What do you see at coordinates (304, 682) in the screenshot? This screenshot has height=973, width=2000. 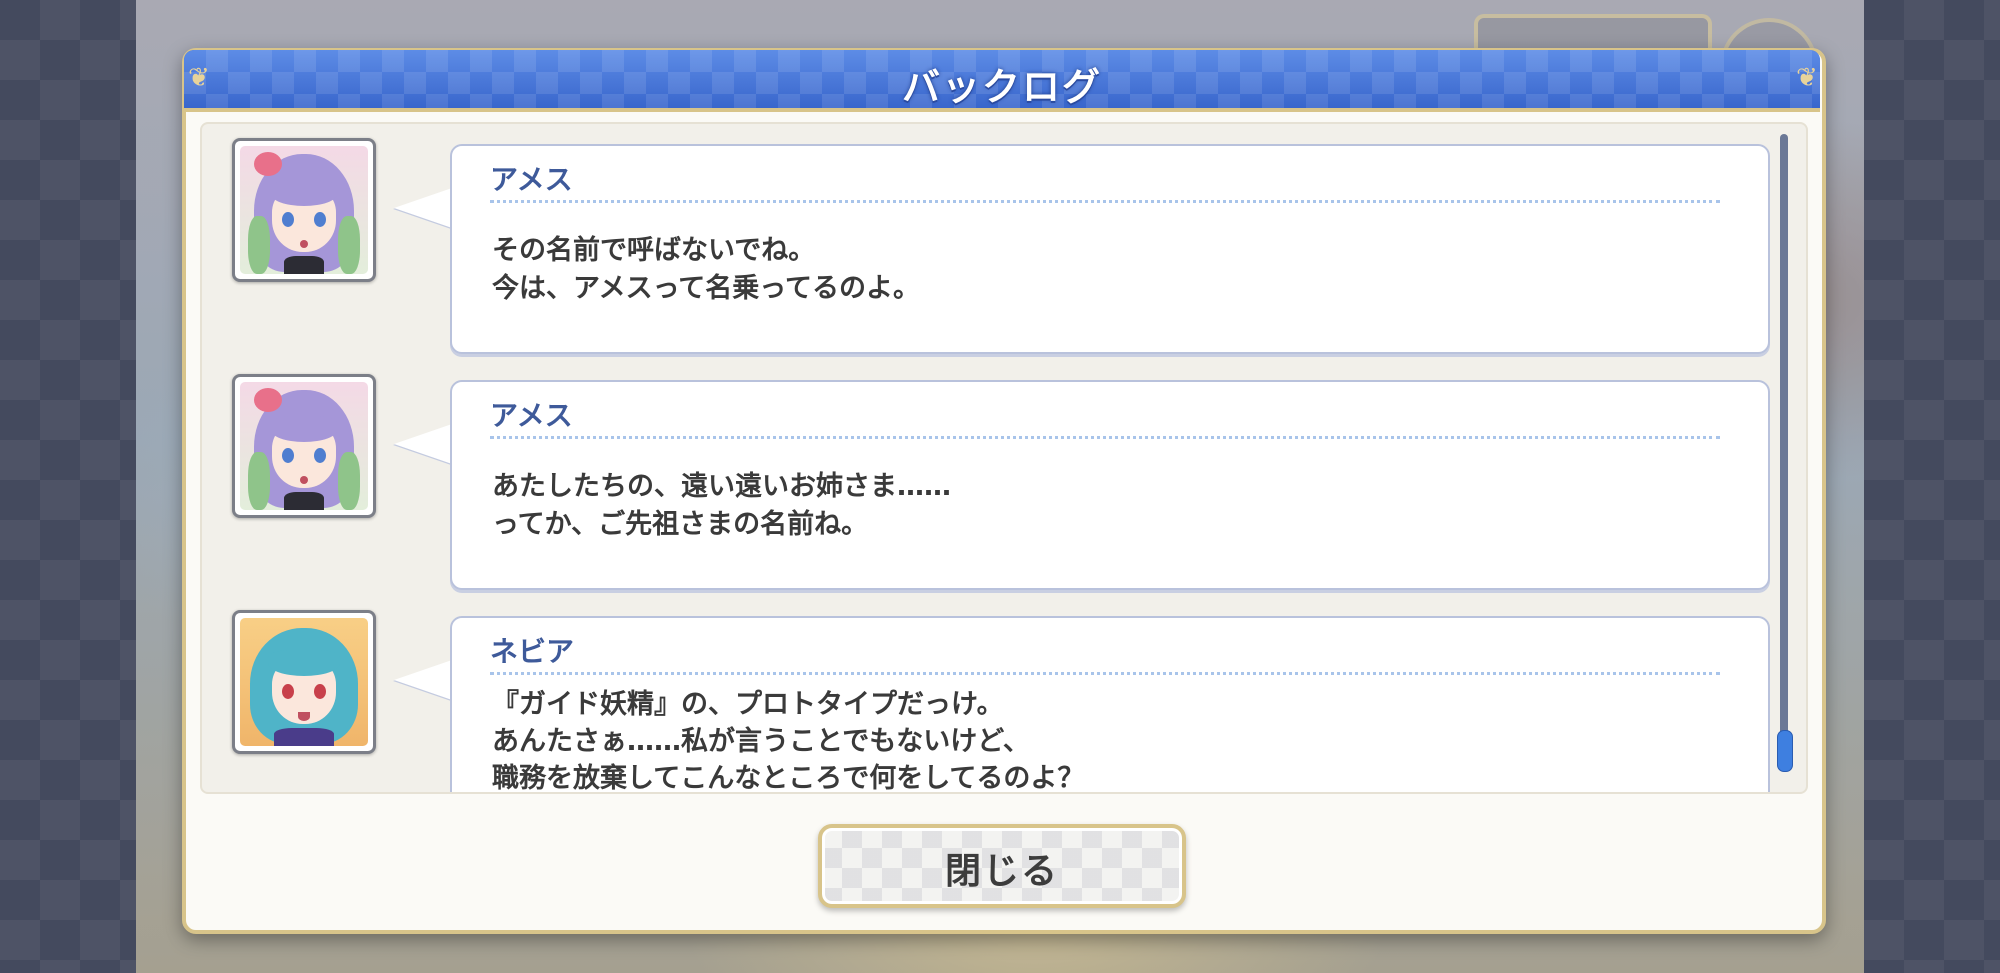 I see `nebia-portrait-icon` at bounding box center [304, 682].